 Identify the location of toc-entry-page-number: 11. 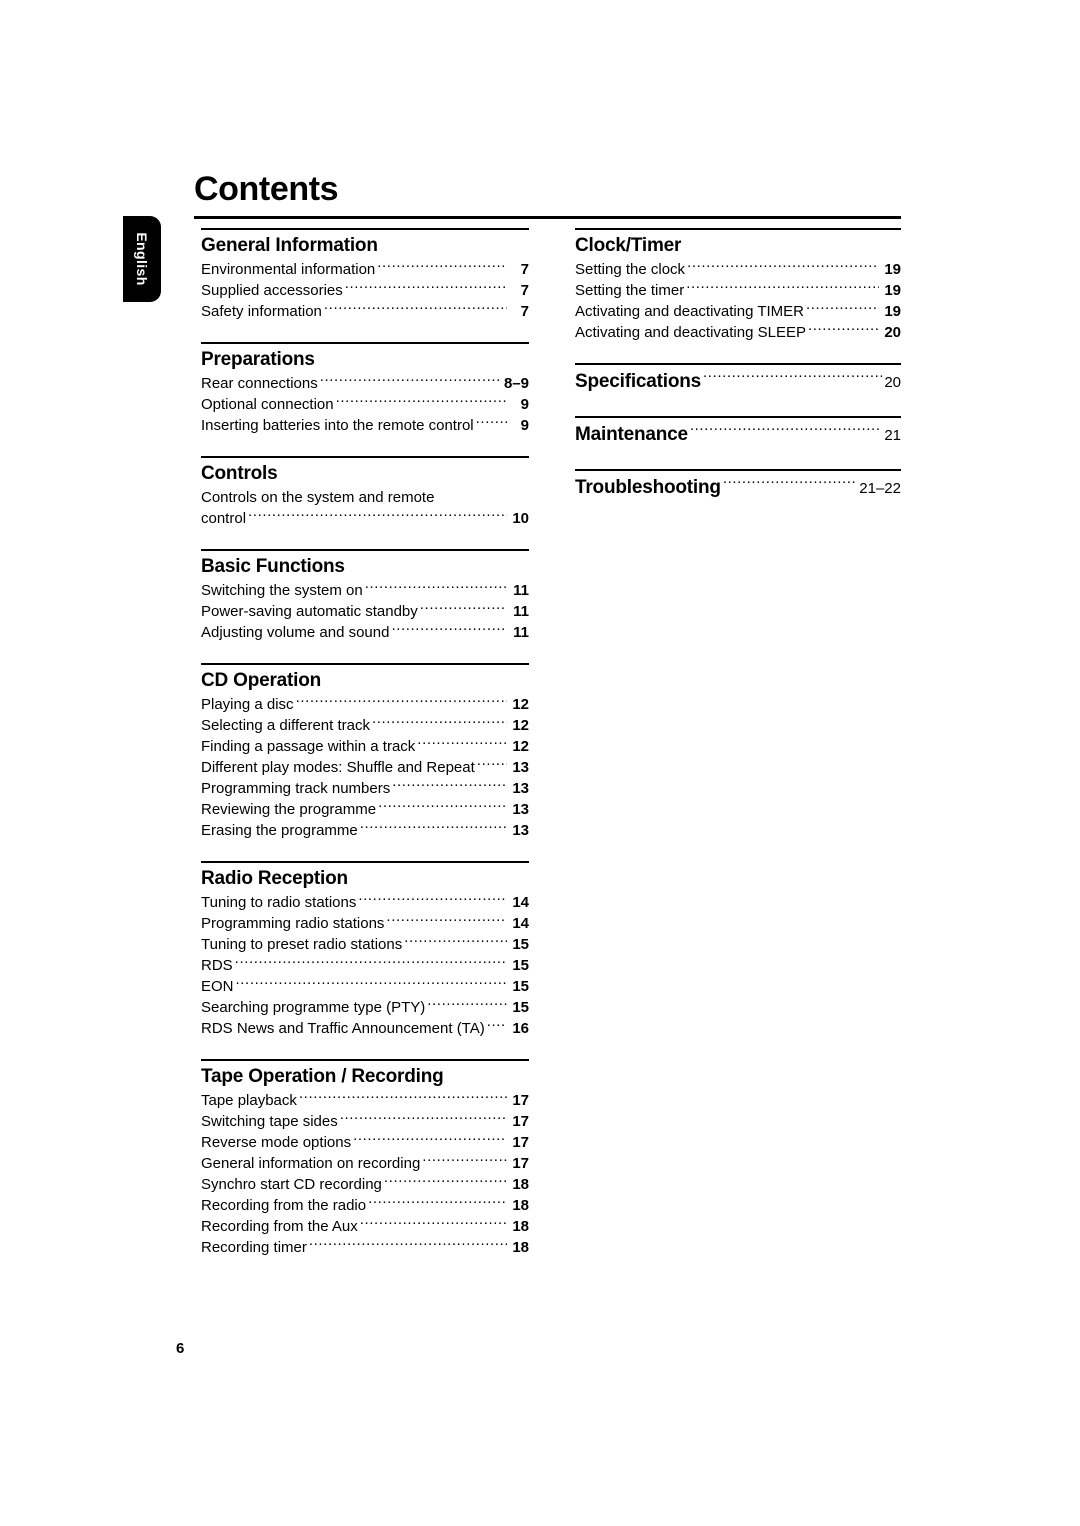
(521, 632).